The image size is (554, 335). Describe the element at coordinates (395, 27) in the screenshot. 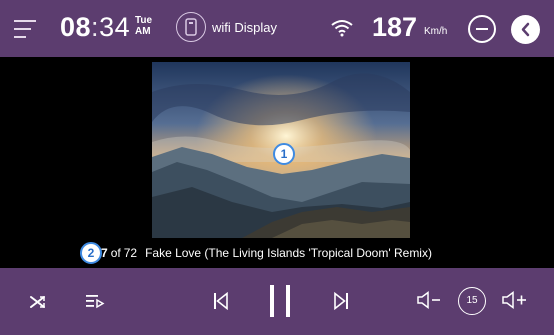

I see `speed-value: 187` at that location.